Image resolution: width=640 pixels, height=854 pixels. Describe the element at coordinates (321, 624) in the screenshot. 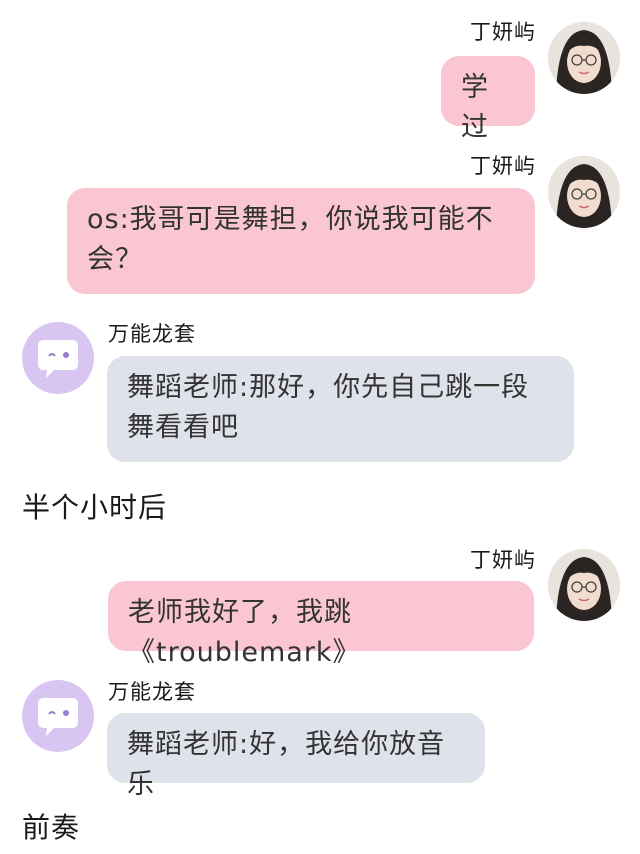

I see `message-bubble: 老师我好了，我跳《troublemark》` at that location.